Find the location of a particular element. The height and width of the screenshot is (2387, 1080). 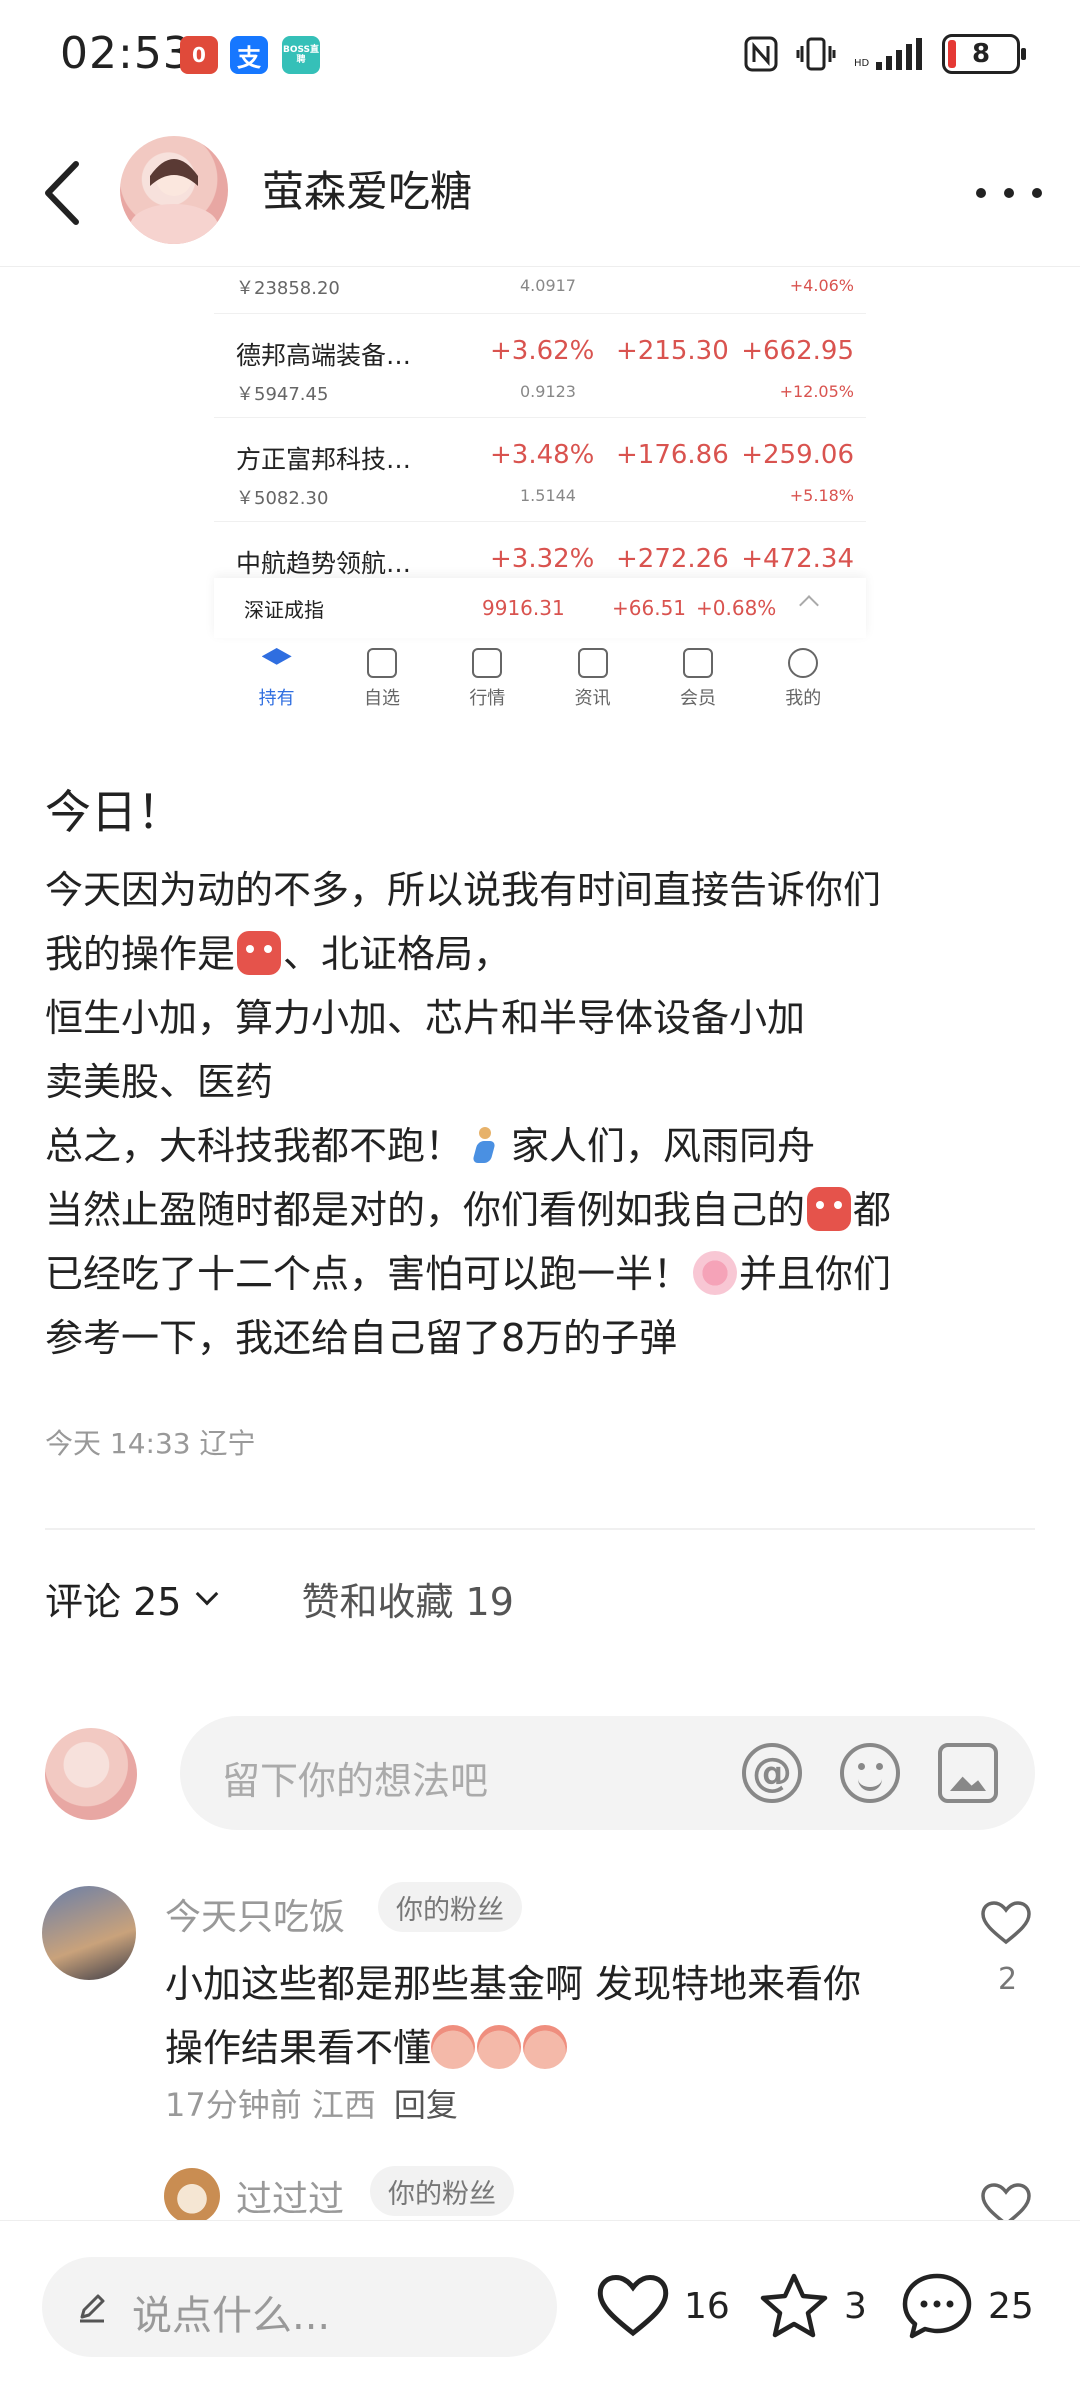

like-button: 16 is located at coordinates (663, 2306).